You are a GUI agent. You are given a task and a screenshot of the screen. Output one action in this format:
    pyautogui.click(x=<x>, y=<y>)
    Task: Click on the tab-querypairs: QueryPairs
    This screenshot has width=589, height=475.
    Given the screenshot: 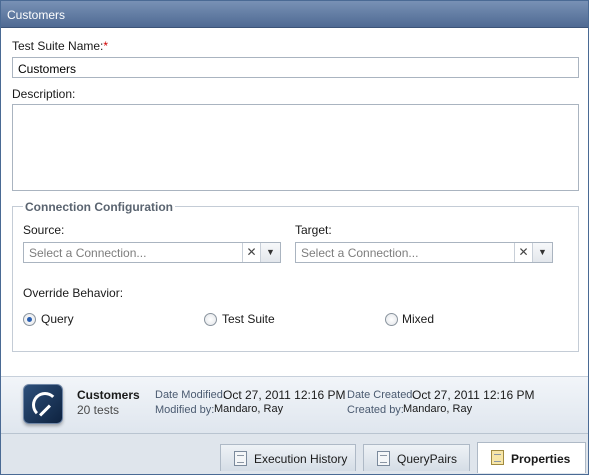 What is the action you would take?
    pyautogui.click(x=416, y=457)
    